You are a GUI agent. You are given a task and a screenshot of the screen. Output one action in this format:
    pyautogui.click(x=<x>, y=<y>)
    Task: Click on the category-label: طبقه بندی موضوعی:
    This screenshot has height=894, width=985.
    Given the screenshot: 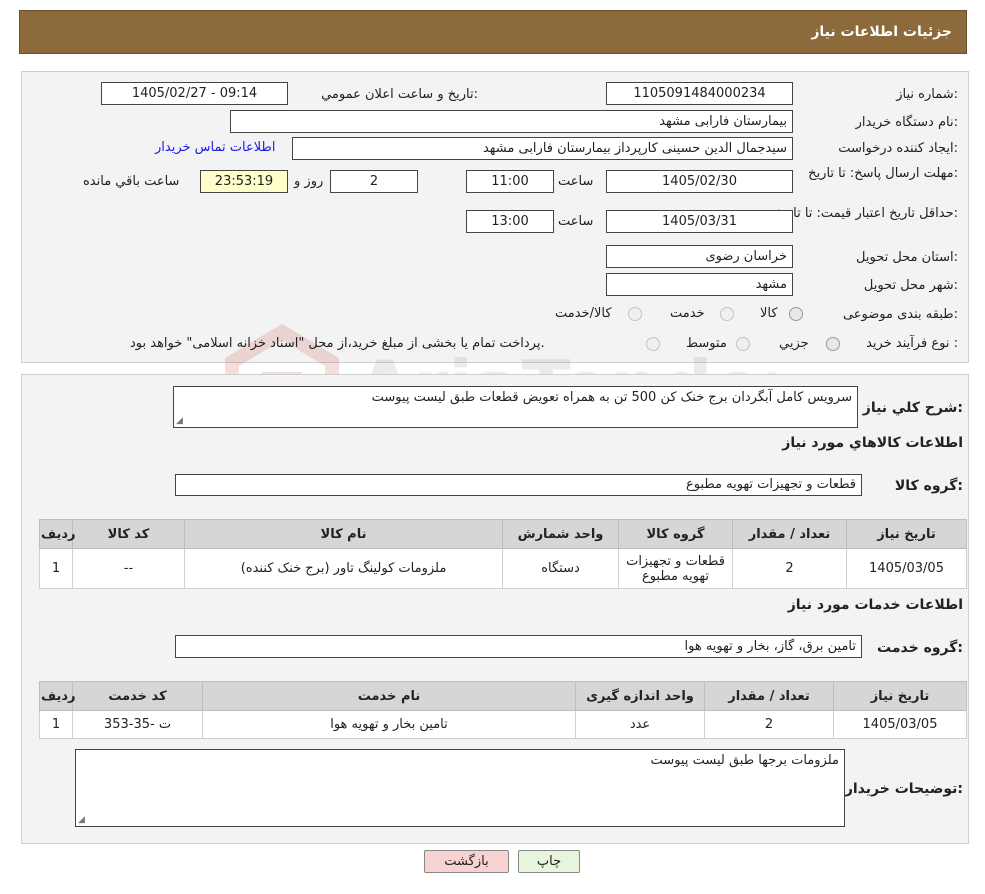 What is the action you would take?
    pyautogui.click(x=900, y=314)
    